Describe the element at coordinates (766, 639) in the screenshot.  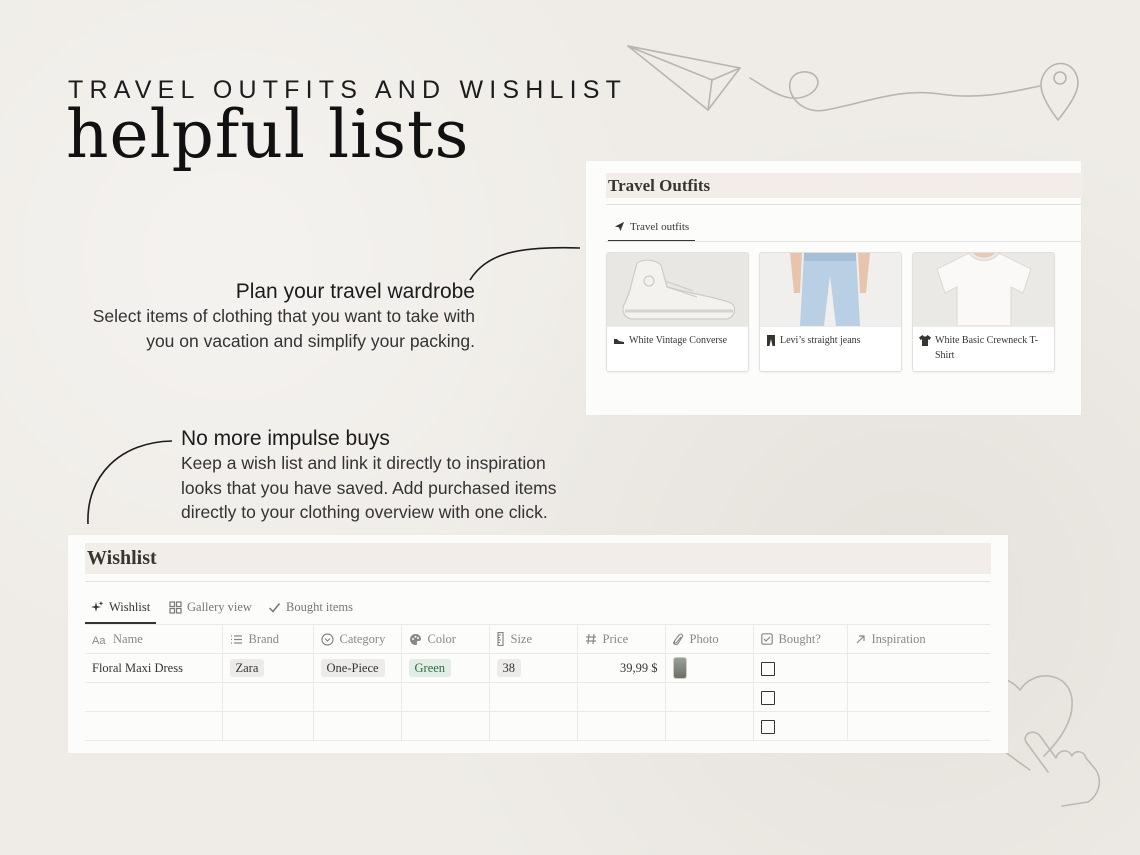
I see `checkbox-icon` at that location.